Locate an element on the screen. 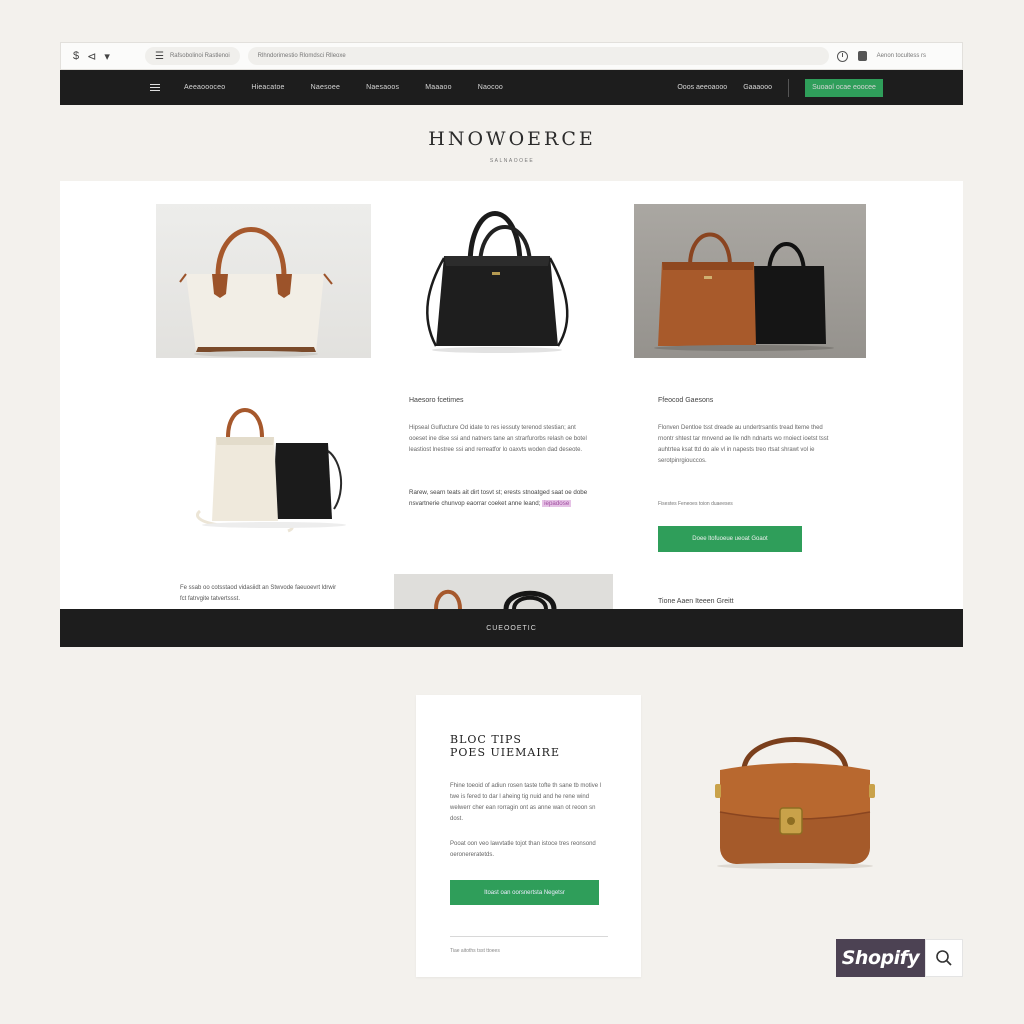 This screenshot has width=1024, height=1024. nav-link-1: Aeeaoooceo is located at coordinates (204, 87).